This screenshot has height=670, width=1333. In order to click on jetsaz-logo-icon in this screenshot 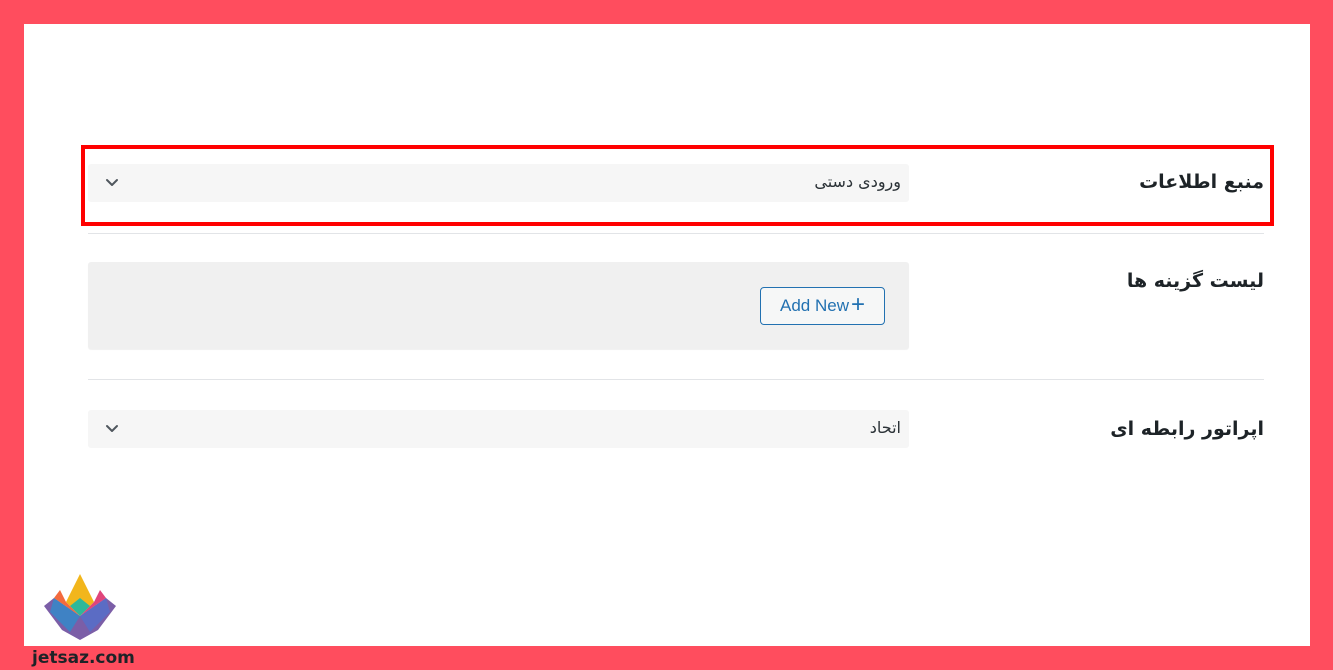, I will do `click(80, 607)`.